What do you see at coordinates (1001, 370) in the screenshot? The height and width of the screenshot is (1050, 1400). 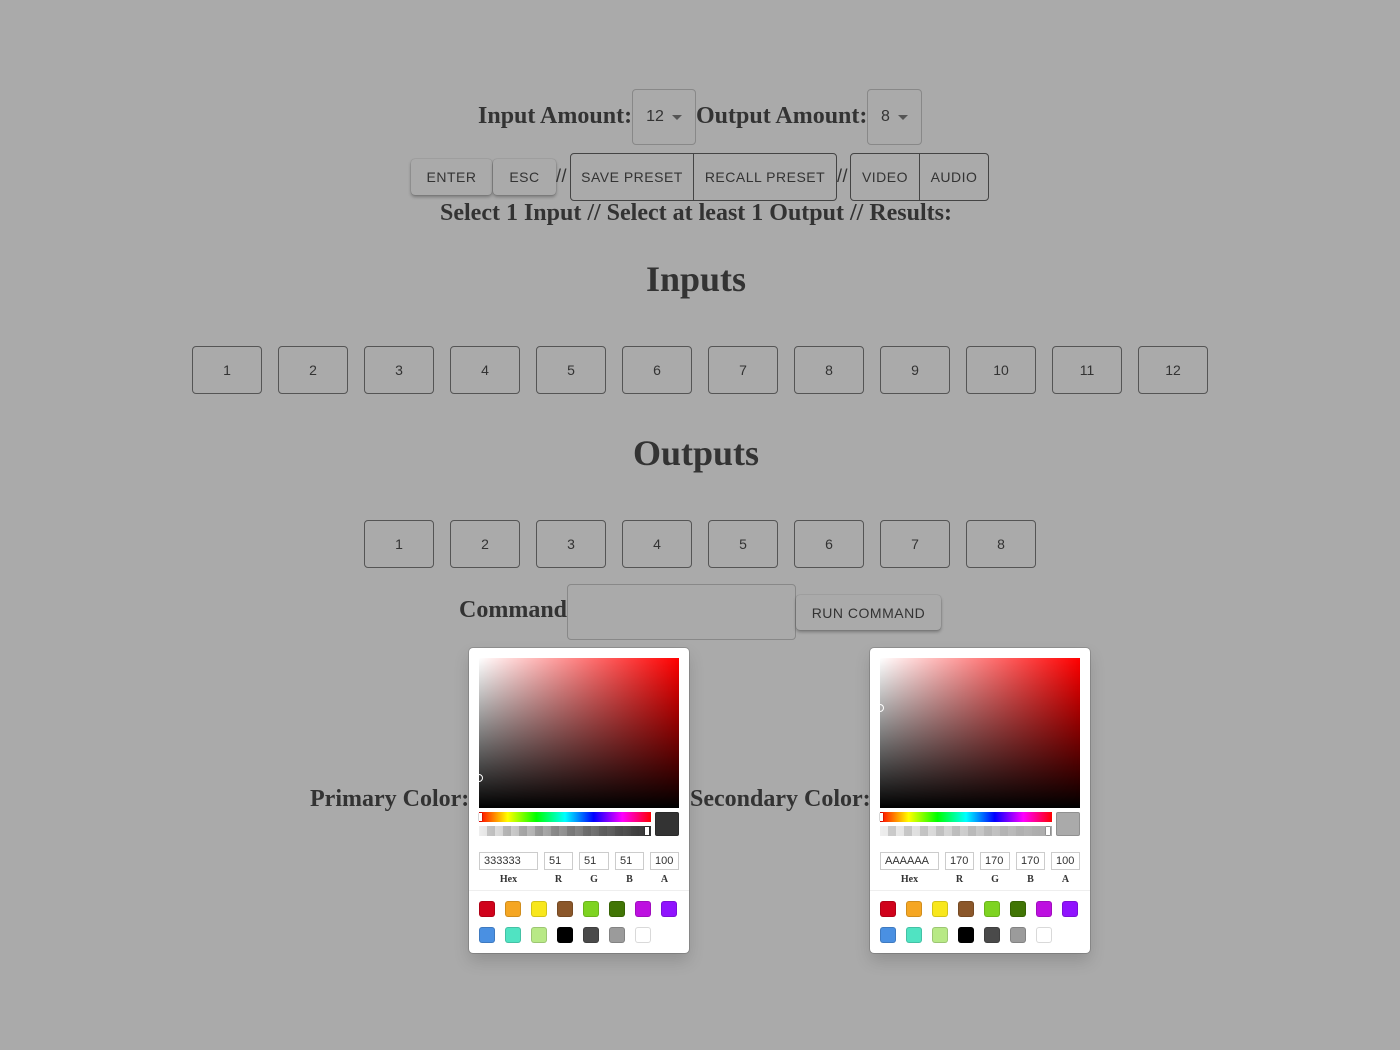 I see `input-button: 10` at bounding box center [1001, 370].